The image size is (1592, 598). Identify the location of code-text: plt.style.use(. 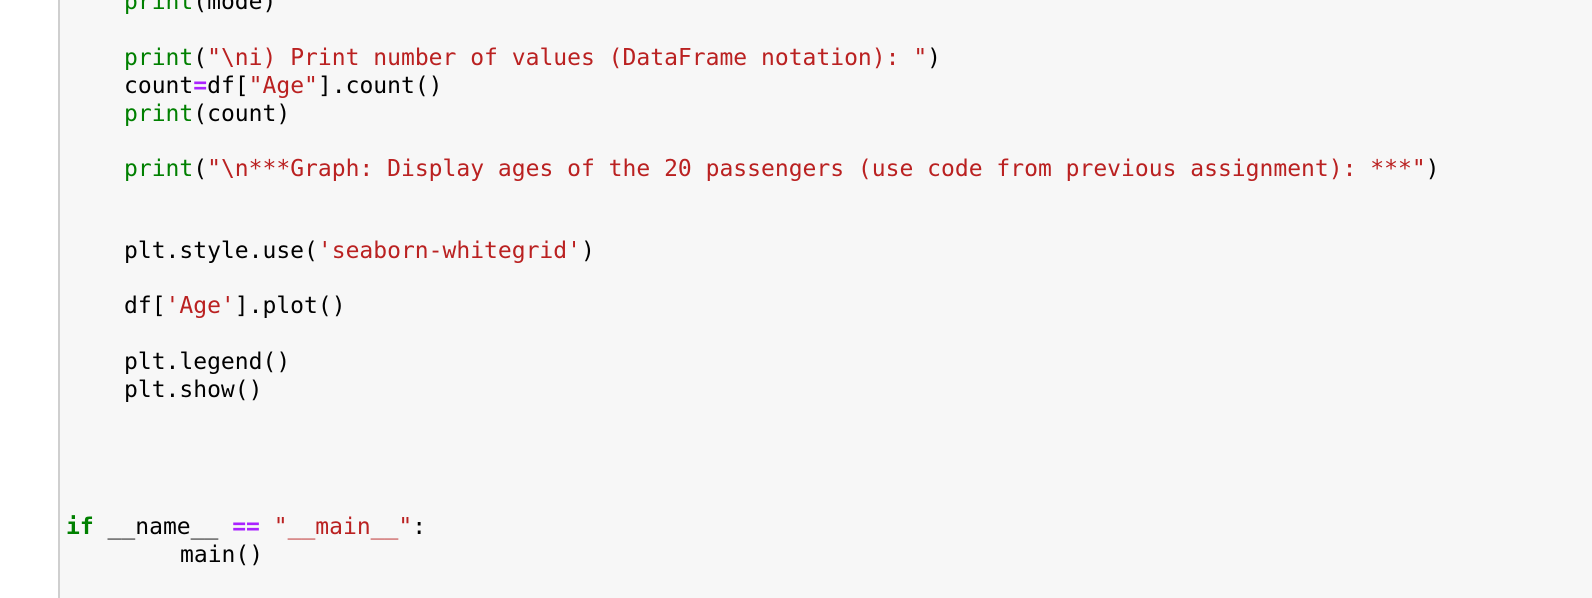
(221, 251).